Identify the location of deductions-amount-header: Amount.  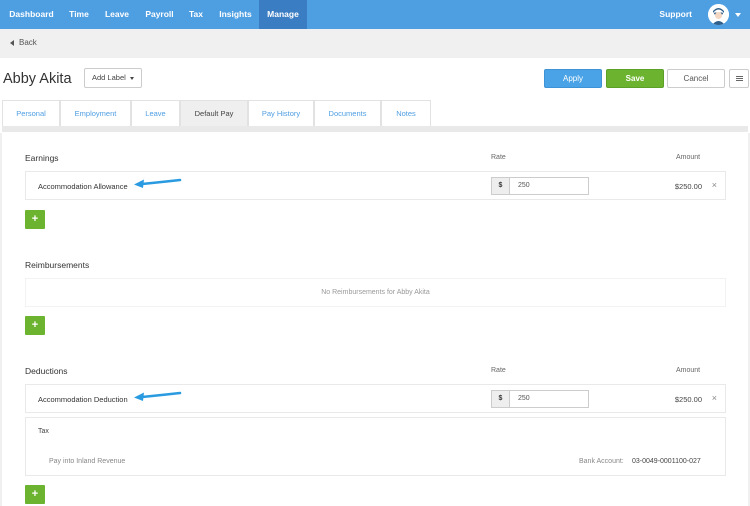
(688, 370).